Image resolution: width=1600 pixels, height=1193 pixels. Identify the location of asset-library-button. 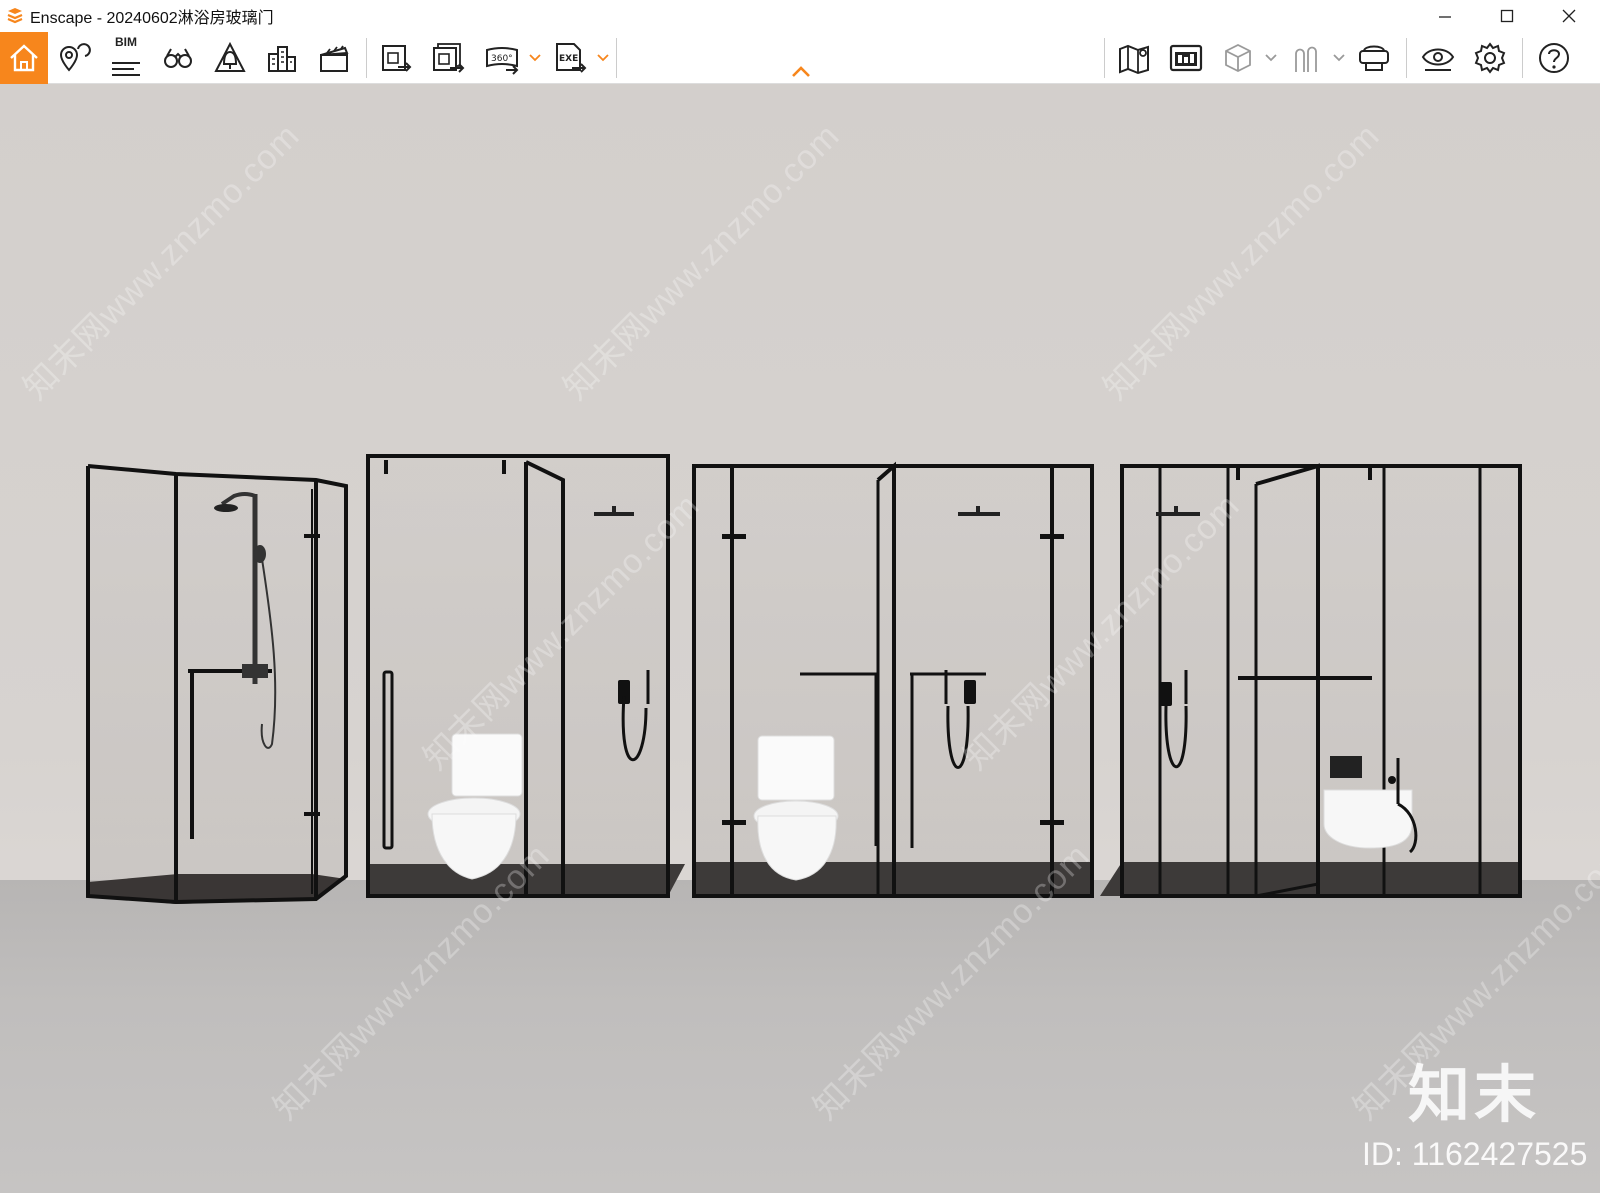
(1186, 58).